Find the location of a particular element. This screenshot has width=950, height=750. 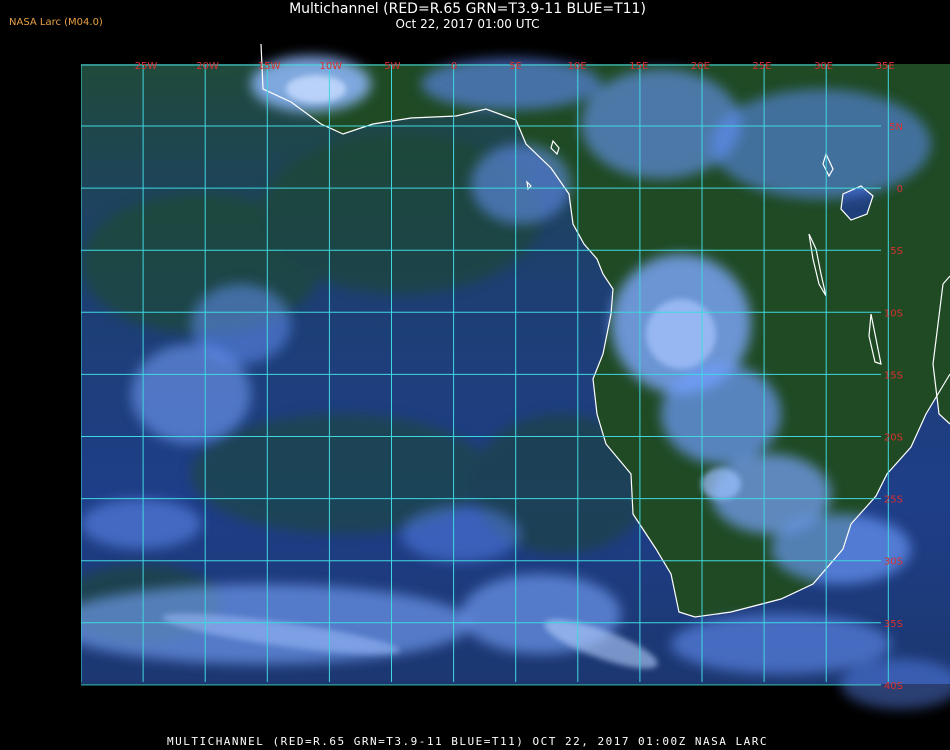

longitude-label: 10E is located at coordinates (577, 66).